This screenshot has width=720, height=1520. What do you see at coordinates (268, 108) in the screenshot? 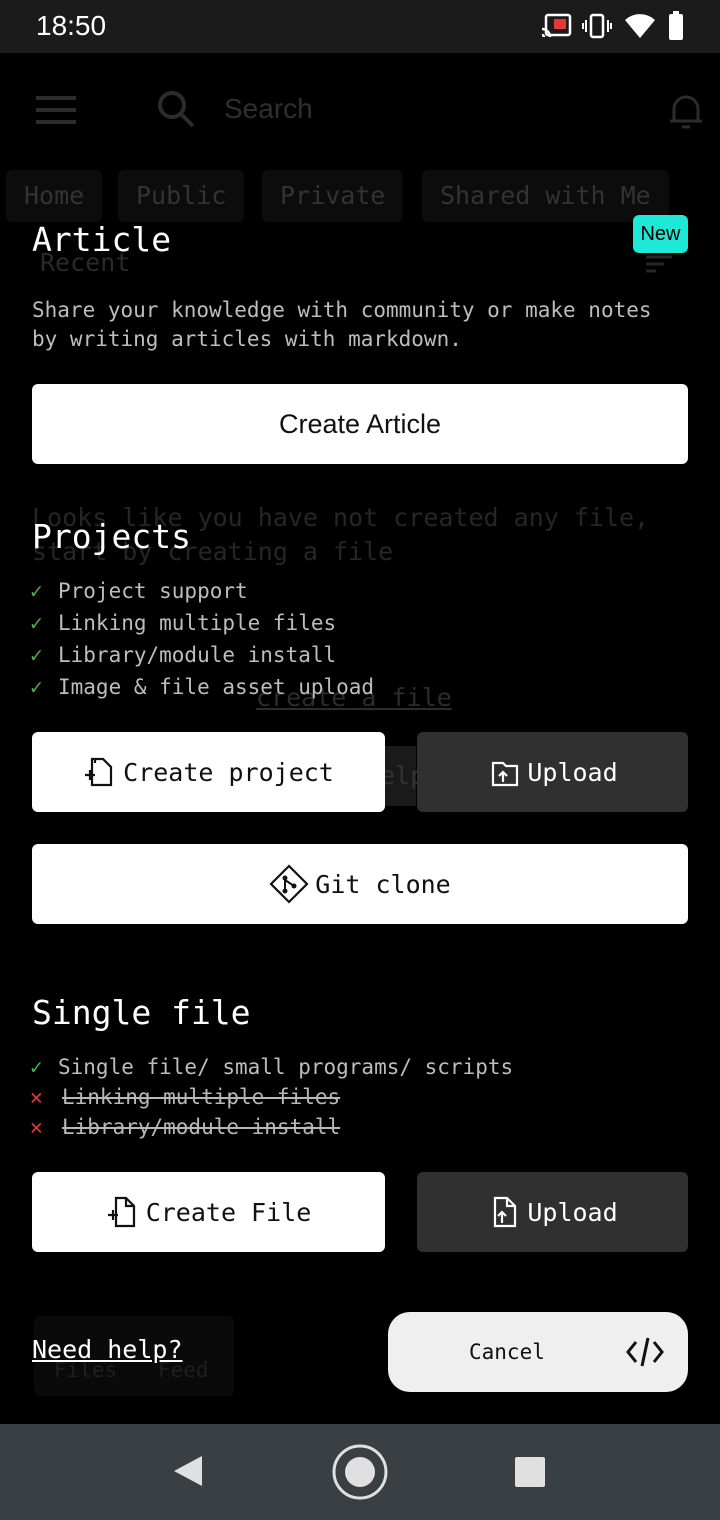
I see `search-input: Search` at bounding box center [268, 108].